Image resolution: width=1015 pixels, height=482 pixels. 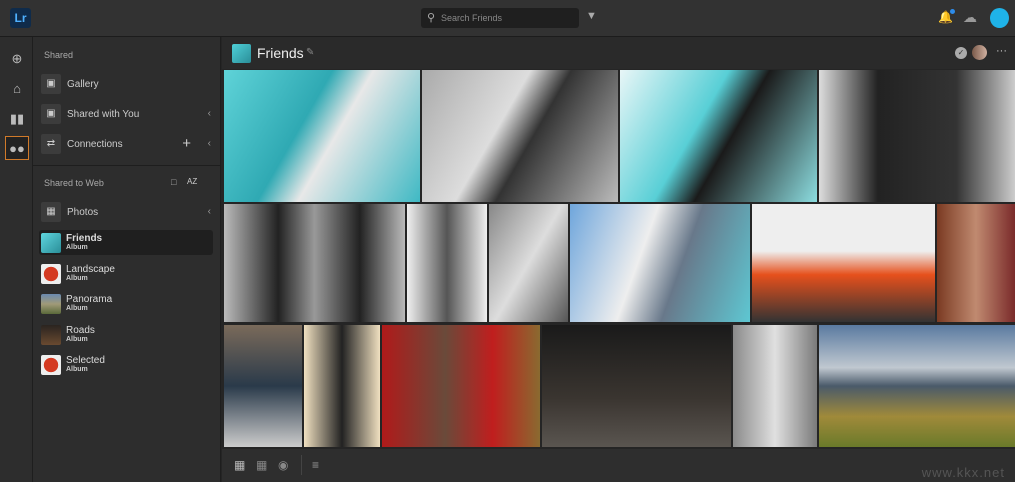 What do you see at coordinates (89, 299) in the screenshot?
I see `album-name: Panorama` at bounding box center [89, 299].